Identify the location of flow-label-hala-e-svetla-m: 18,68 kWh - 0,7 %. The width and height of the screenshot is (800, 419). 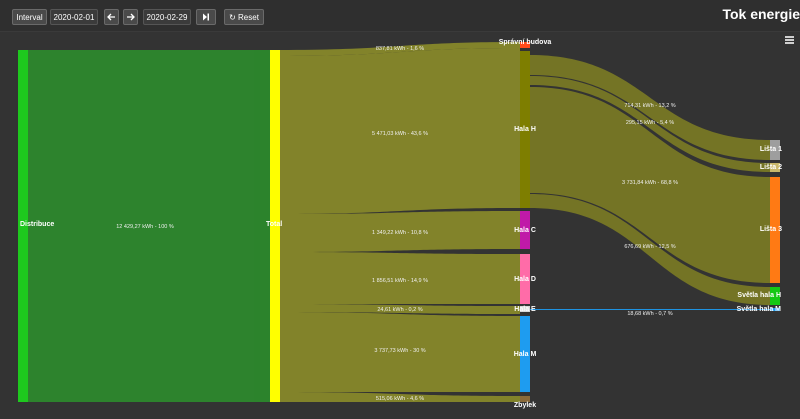
(649, 314).